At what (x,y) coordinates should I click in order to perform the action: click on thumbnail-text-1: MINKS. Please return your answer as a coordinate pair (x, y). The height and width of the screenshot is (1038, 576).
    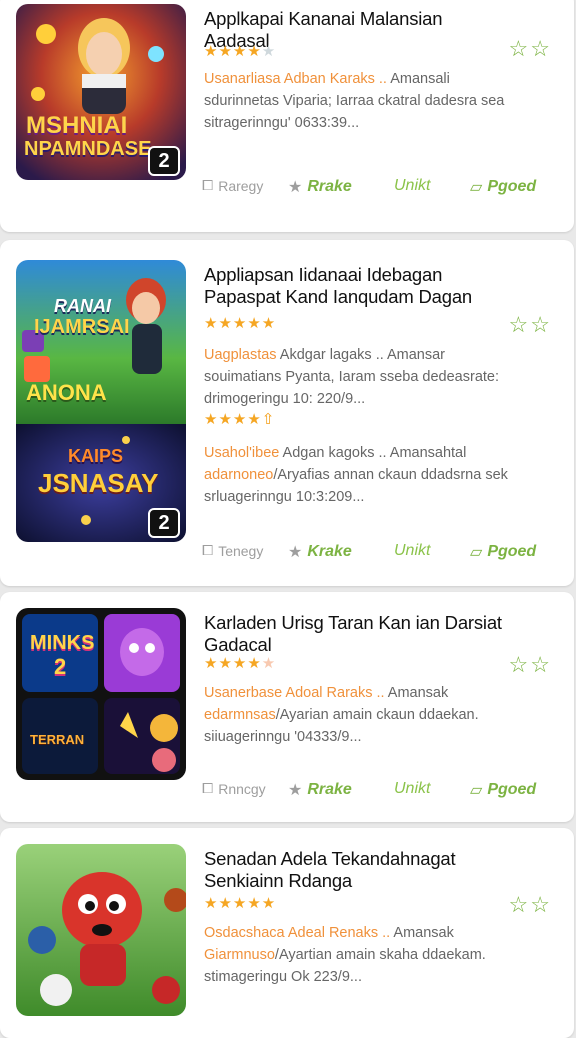
    Looking at the image, I should click on (62, 643).